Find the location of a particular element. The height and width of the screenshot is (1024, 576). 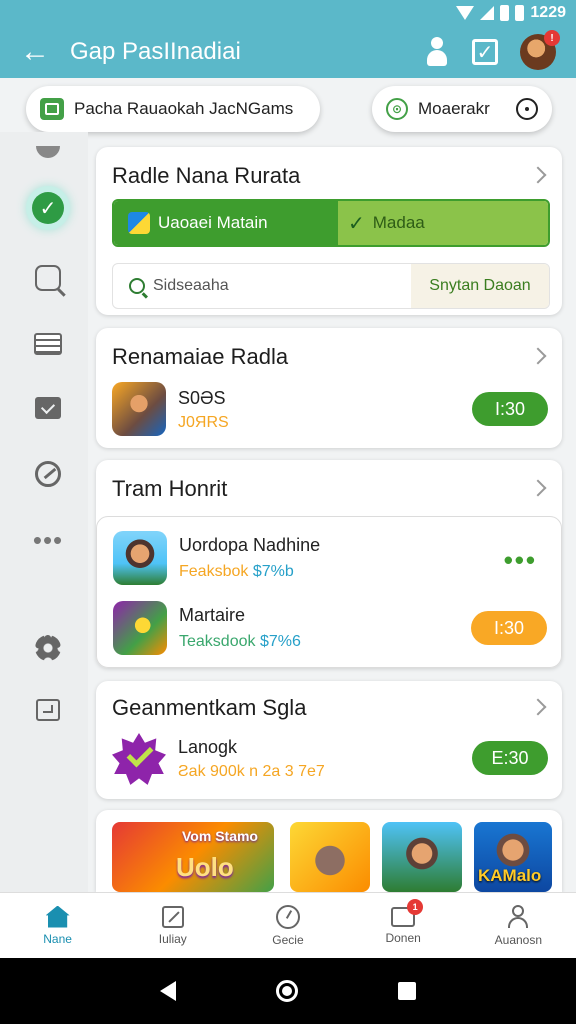

briefcase-icon is located at coordinates (48, 408).